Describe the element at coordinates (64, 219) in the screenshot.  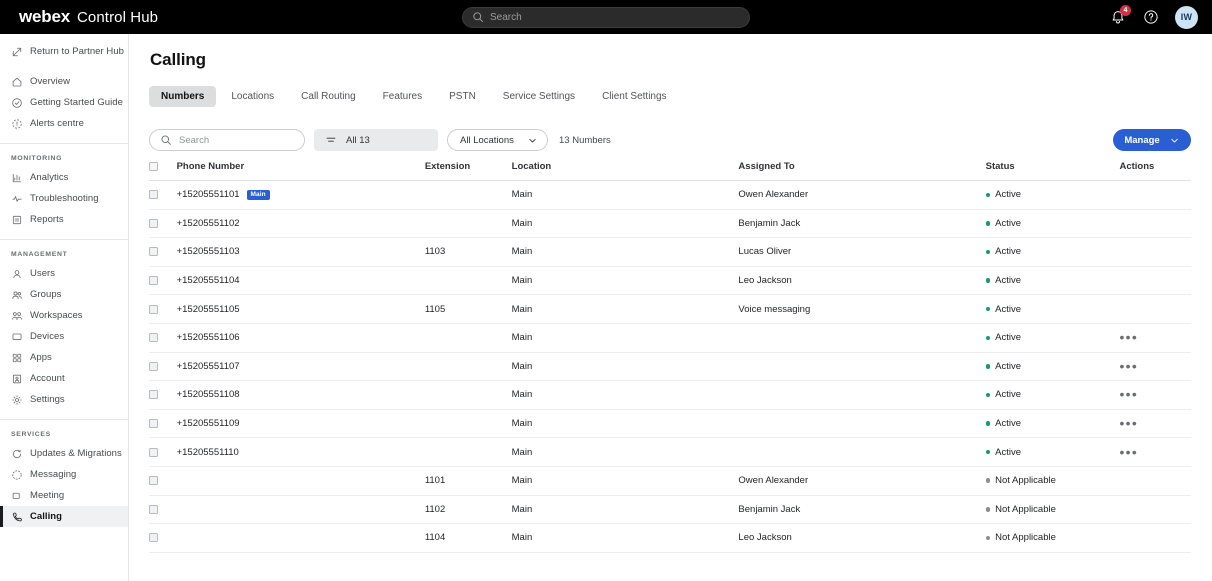
I see `sidebar-item-reports: Reports` at that location.